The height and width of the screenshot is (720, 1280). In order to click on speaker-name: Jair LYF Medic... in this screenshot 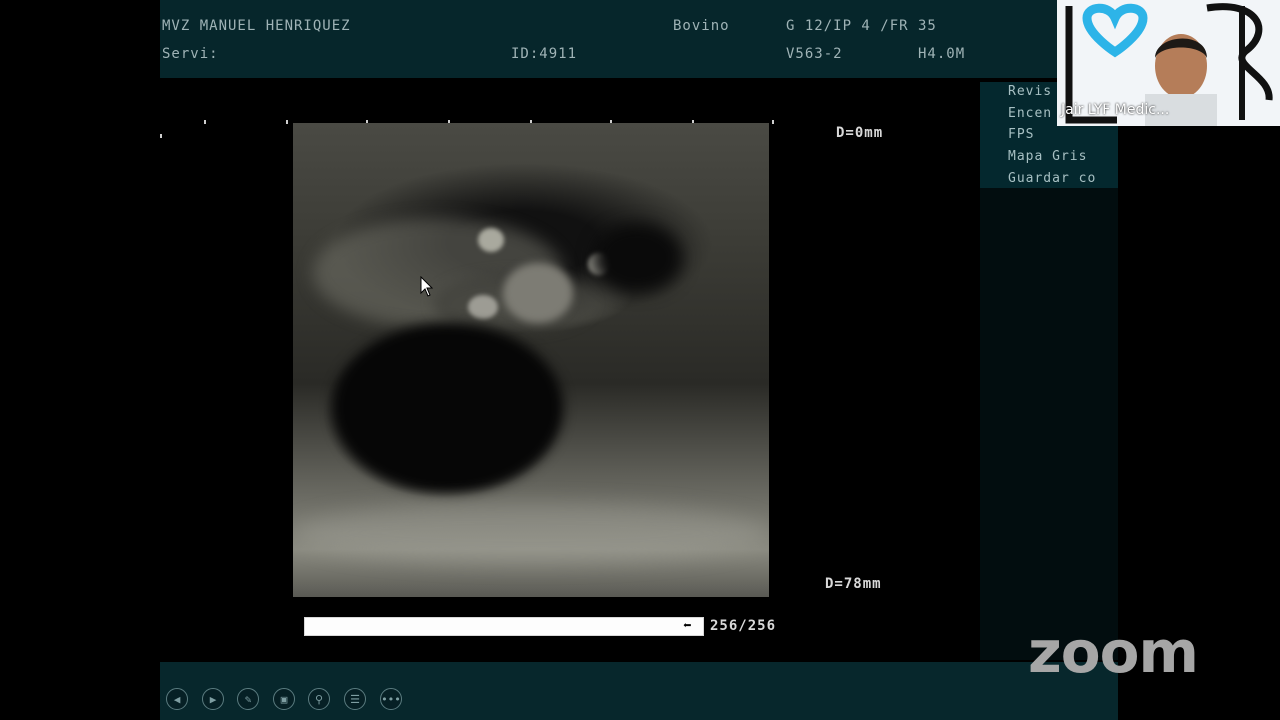, I will do `click(1115, 110)`.